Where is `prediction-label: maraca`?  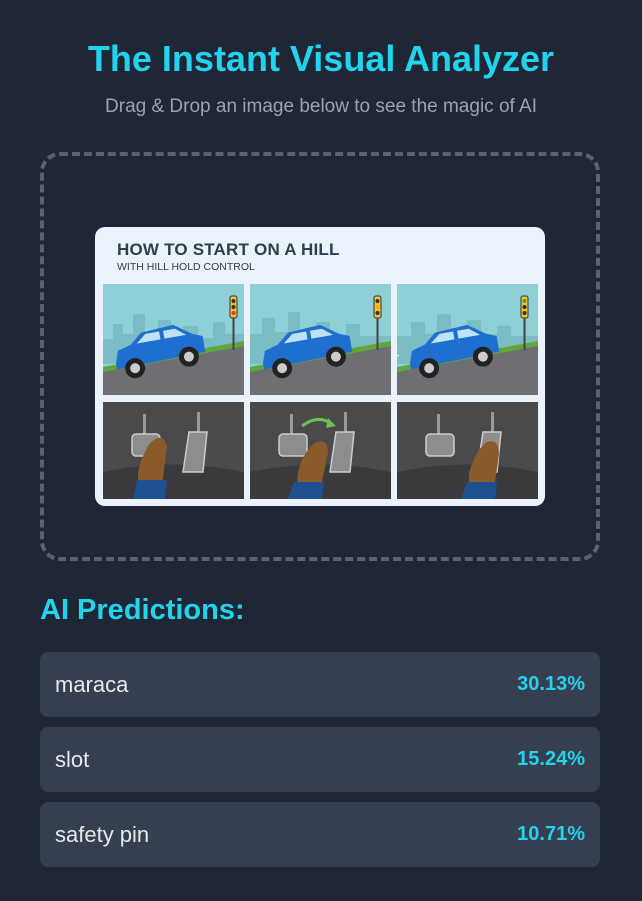
prediction-label: maraca is located at coordinates (92, 684).